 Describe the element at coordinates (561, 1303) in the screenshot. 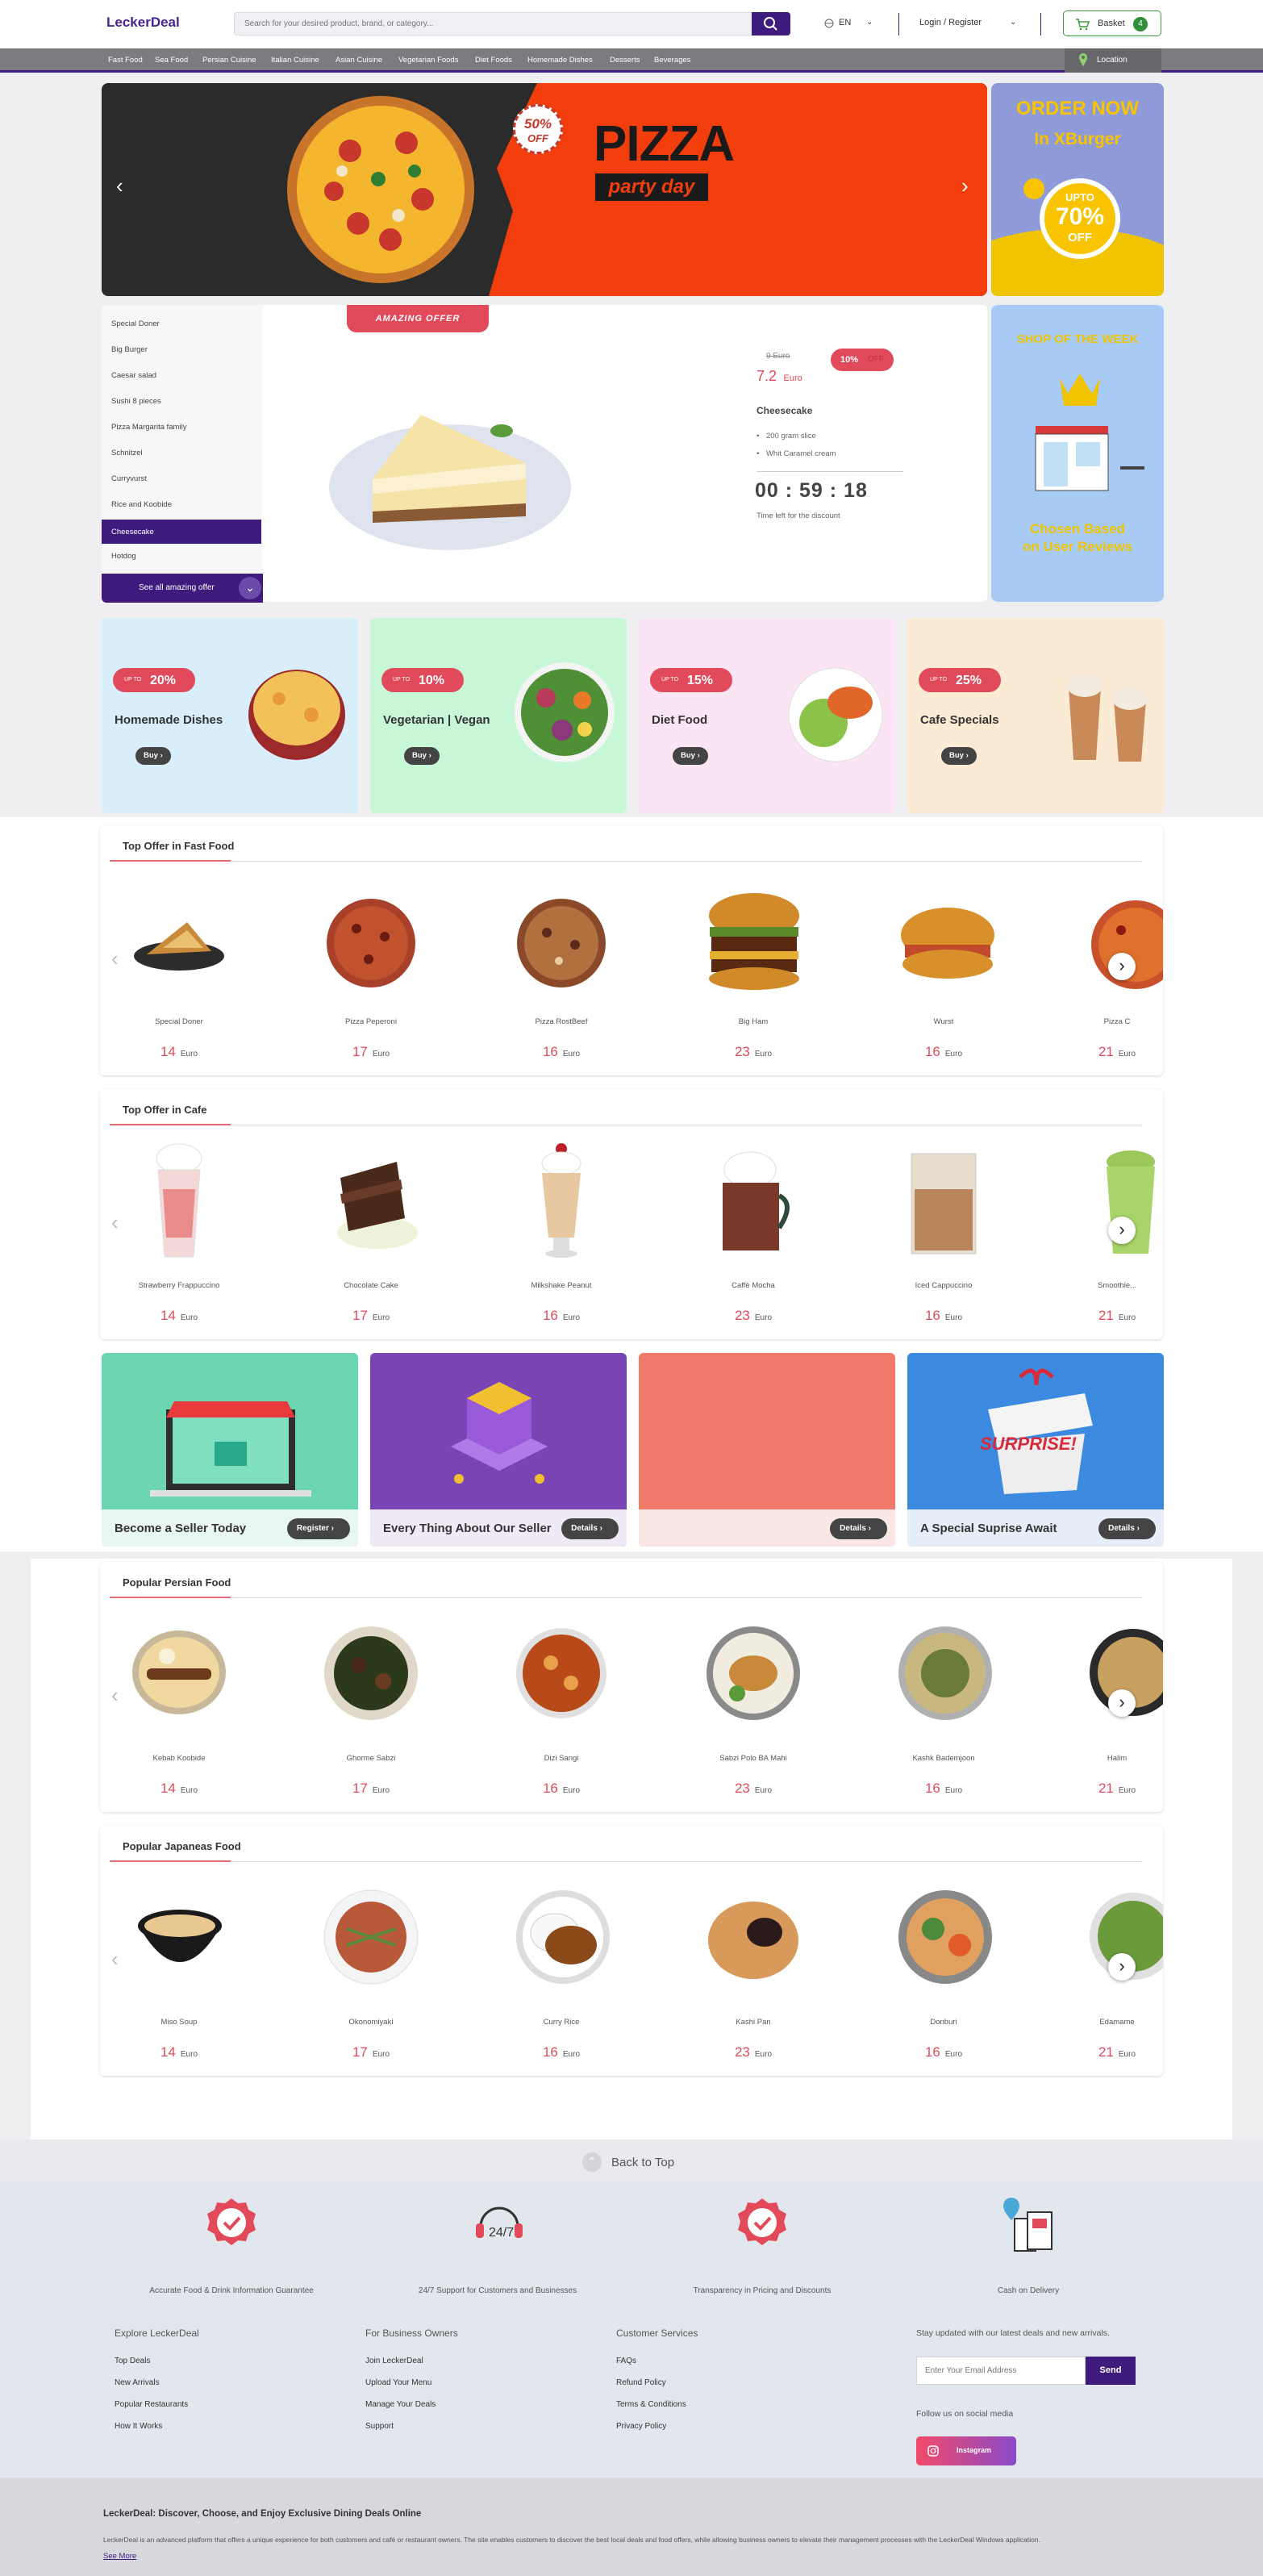

I see `product-card: Milkshake Peanut 16 Euro` at that location.